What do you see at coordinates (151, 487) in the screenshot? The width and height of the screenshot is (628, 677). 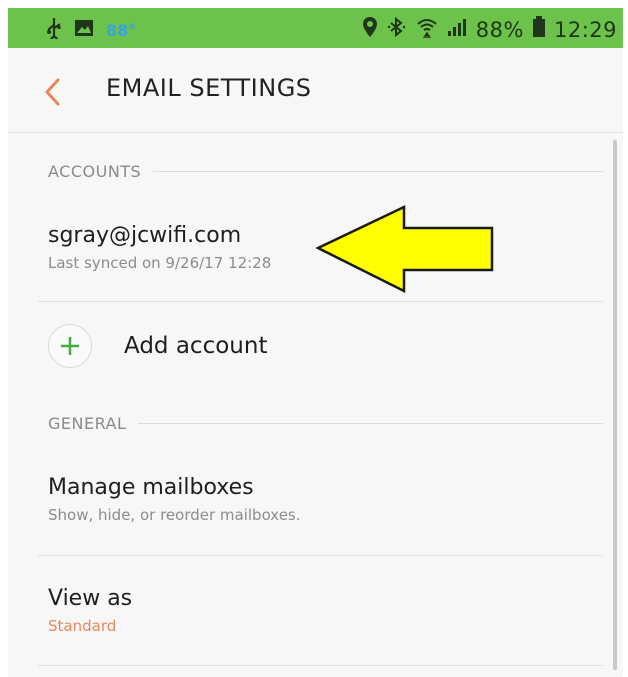 I see `manage-mailboxes-title: Manage mailboxes` at bounding box center [151, 487].